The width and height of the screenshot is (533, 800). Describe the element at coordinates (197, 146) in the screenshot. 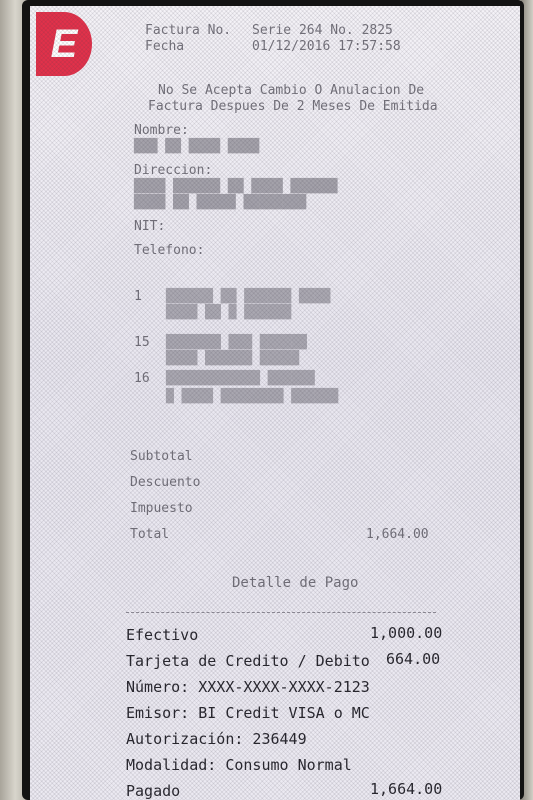

I see `nombre-value-illegible: ███ ██ ████ ████` at that location.